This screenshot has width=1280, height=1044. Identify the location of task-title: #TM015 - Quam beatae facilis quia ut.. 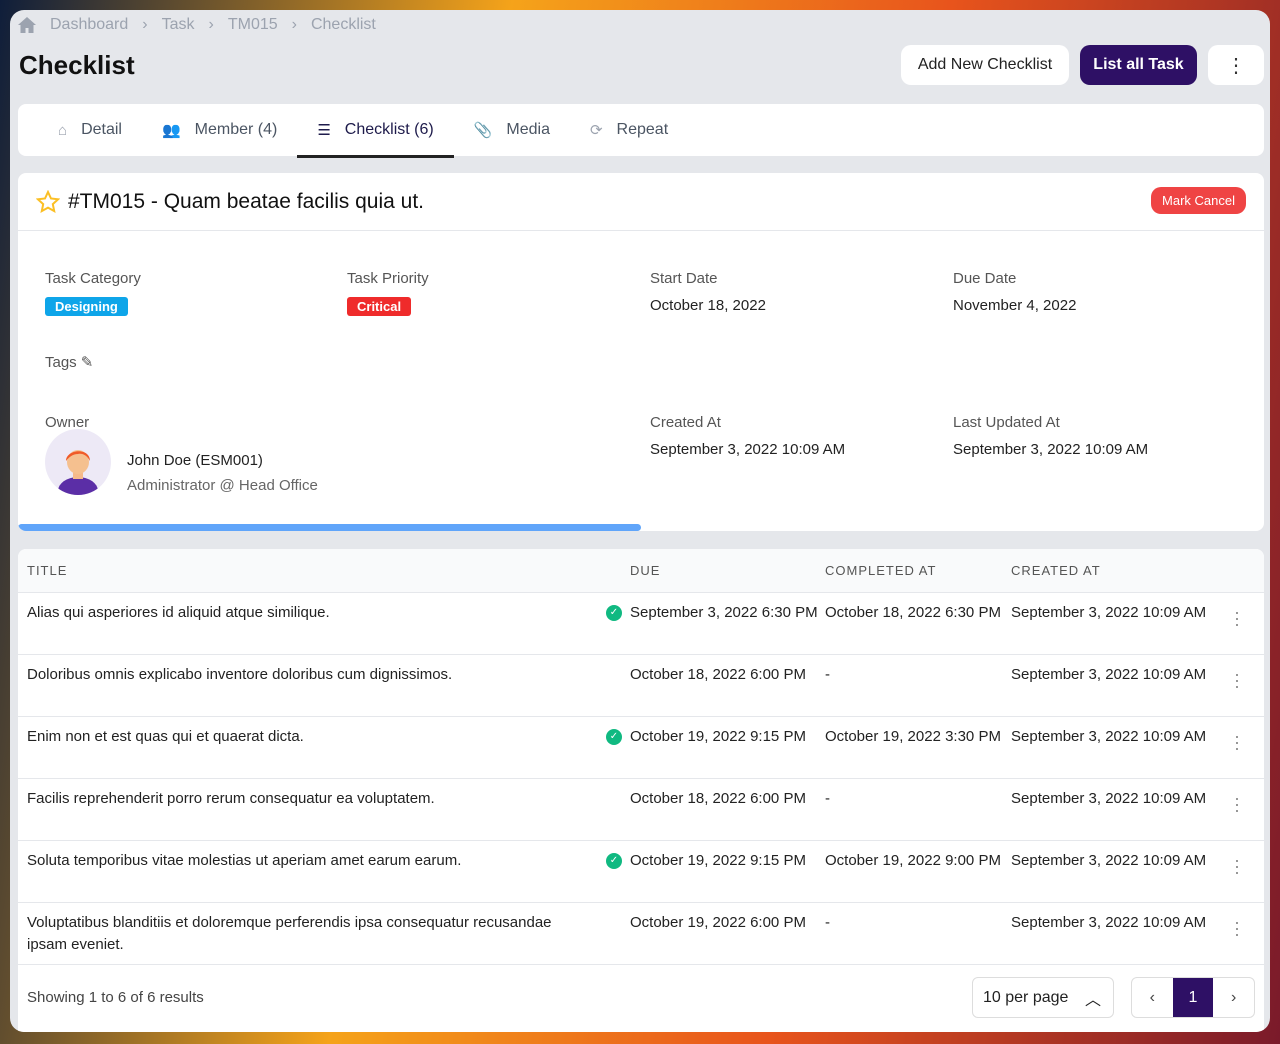
(246, 201).